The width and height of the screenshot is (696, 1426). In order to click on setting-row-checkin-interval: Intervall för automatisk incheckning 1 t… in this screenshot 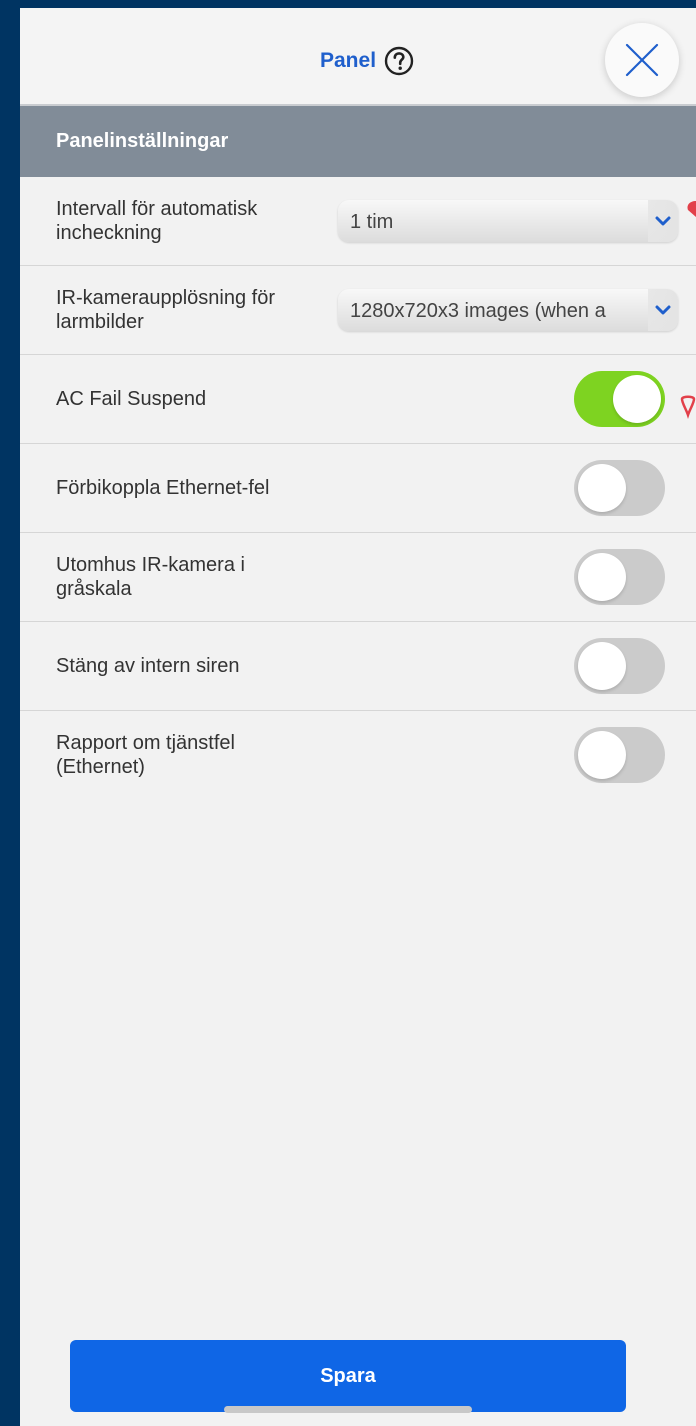, I will do `click(358, 221)`.